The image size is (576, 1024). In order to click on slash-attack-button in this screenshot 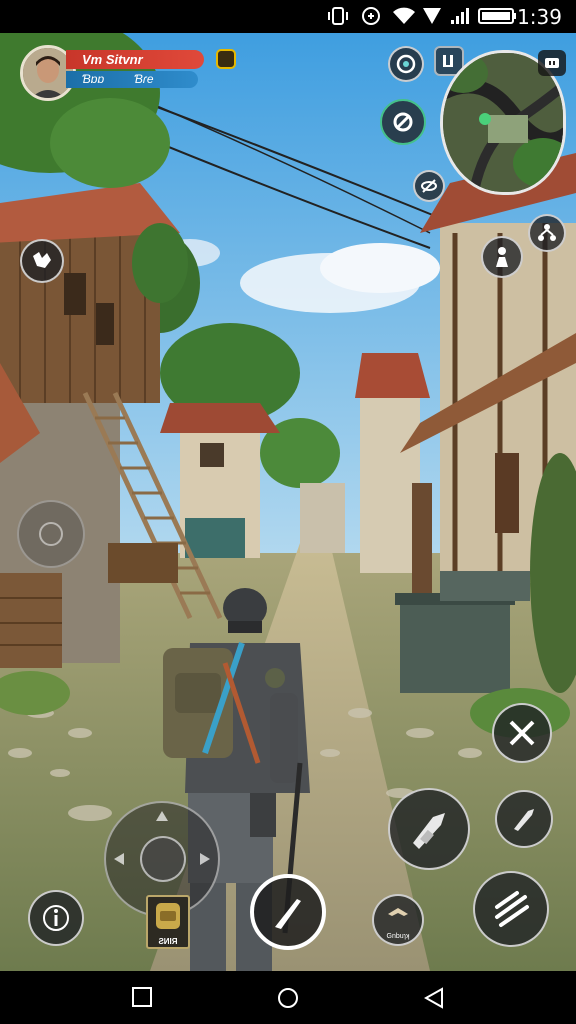, I will do `click(511, 909)`.